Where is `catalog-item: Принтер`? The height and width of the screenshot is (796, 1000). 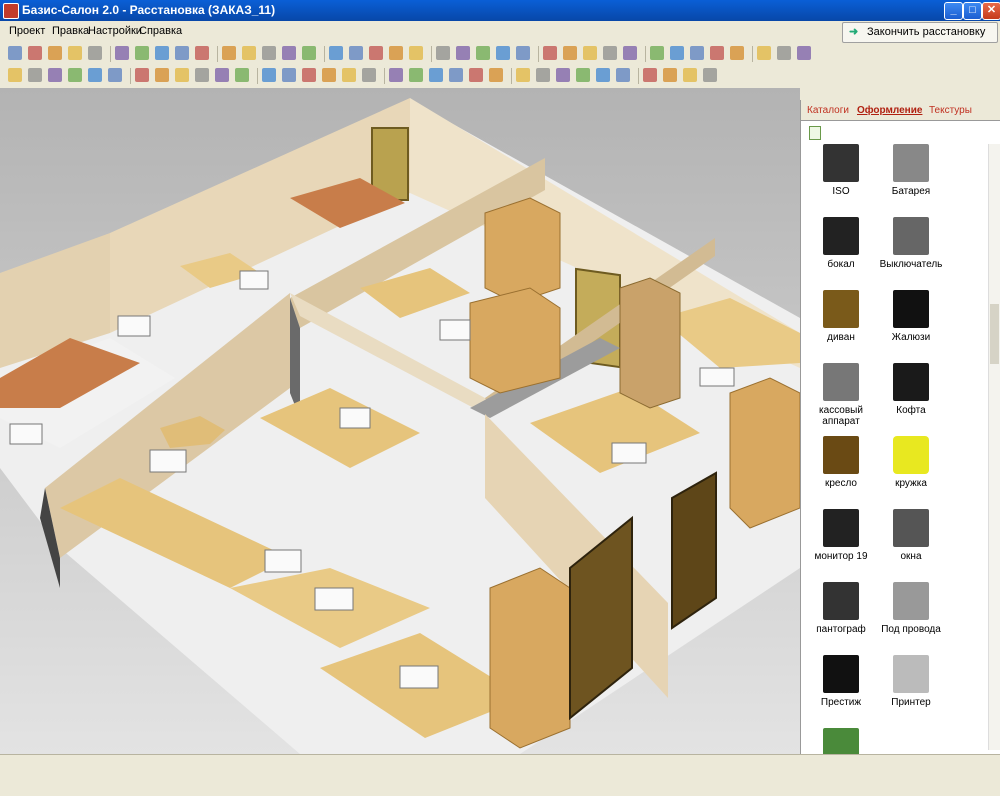 catalog-item: Принтер is located at coordinates (911, 689).